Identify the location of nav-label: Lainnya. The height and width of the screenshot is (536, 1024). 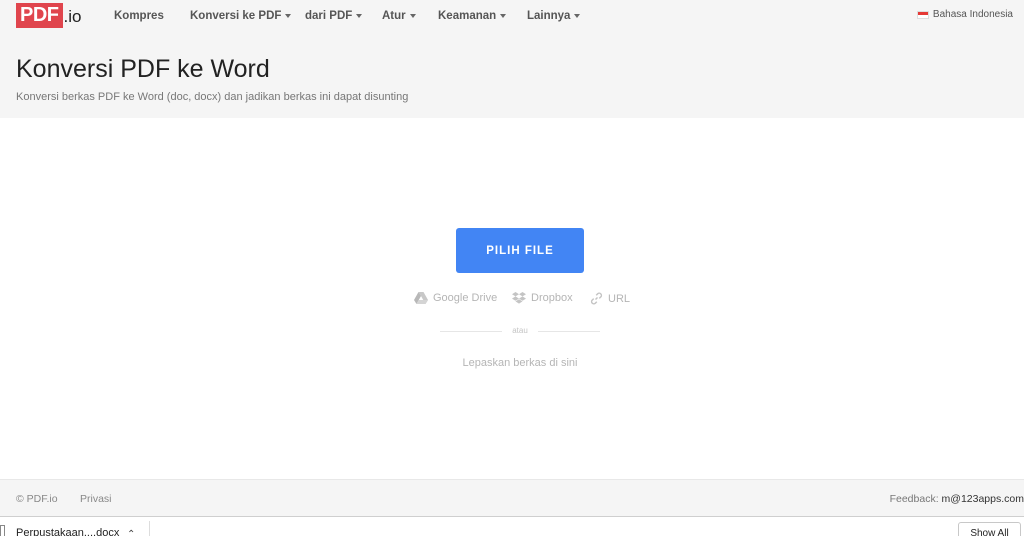
(549, 16).